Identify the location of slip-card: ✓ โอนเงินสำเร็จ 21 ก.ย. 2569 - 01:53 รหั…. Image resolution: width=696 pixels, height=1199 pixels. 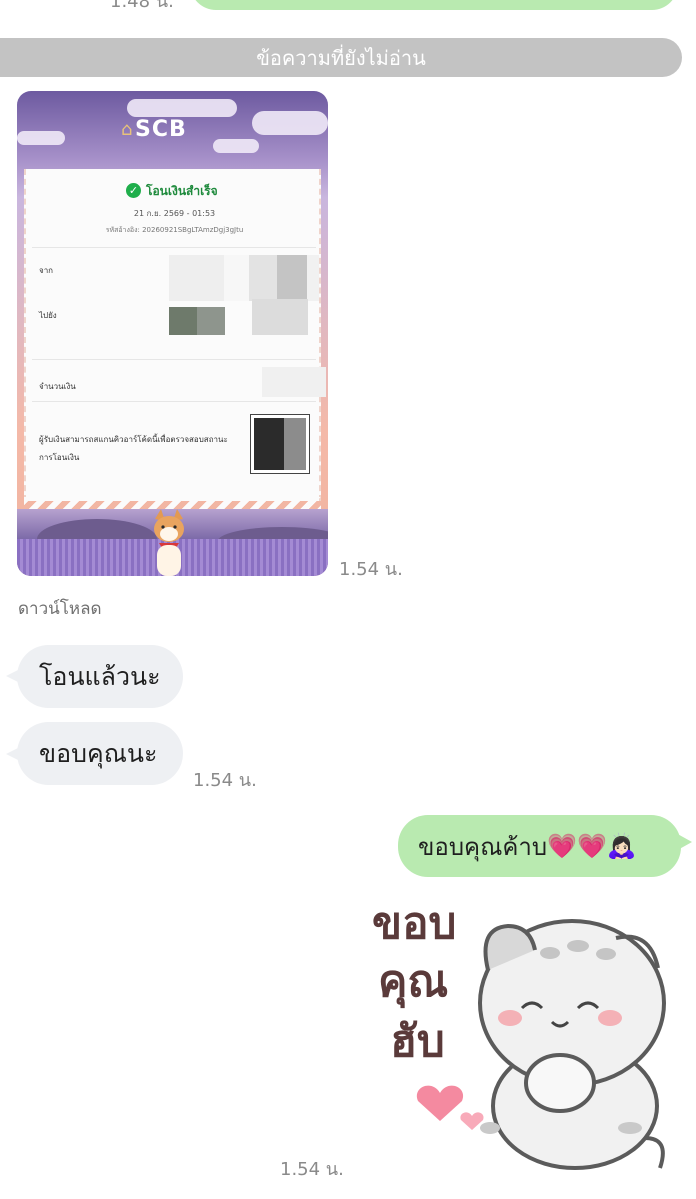
(175, 335).